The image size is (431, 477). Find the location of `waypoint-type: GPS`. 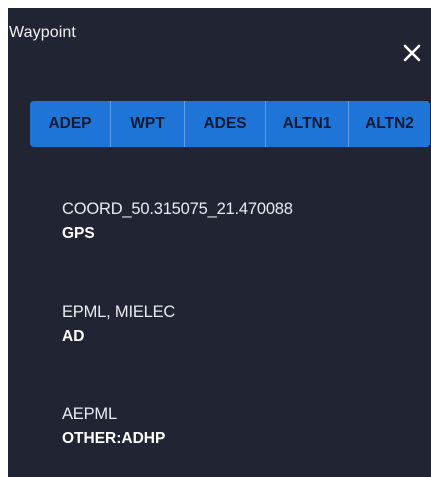

waypoint-type: GPS is located at coordinates (78, 233).